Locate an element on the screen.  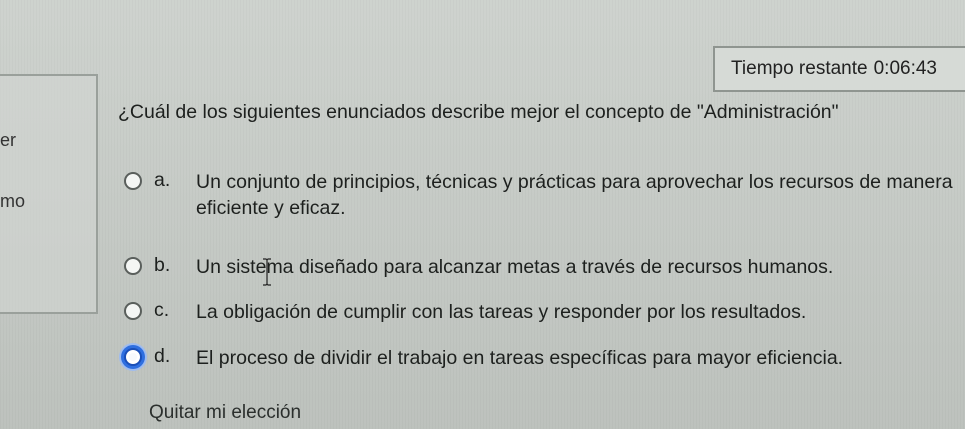
option-letter: b. is located at coordinates (162, 265).